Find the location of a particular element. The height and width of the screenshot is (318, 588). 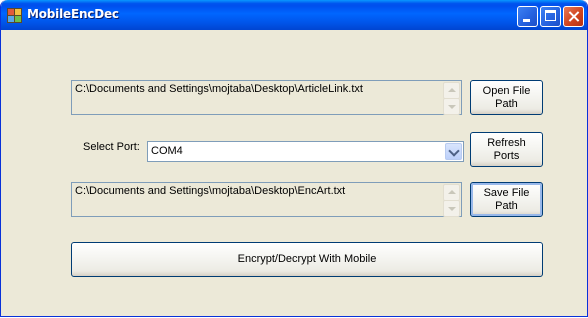

save-file-path-label: Save File Path is located at coordinates (506, 199).